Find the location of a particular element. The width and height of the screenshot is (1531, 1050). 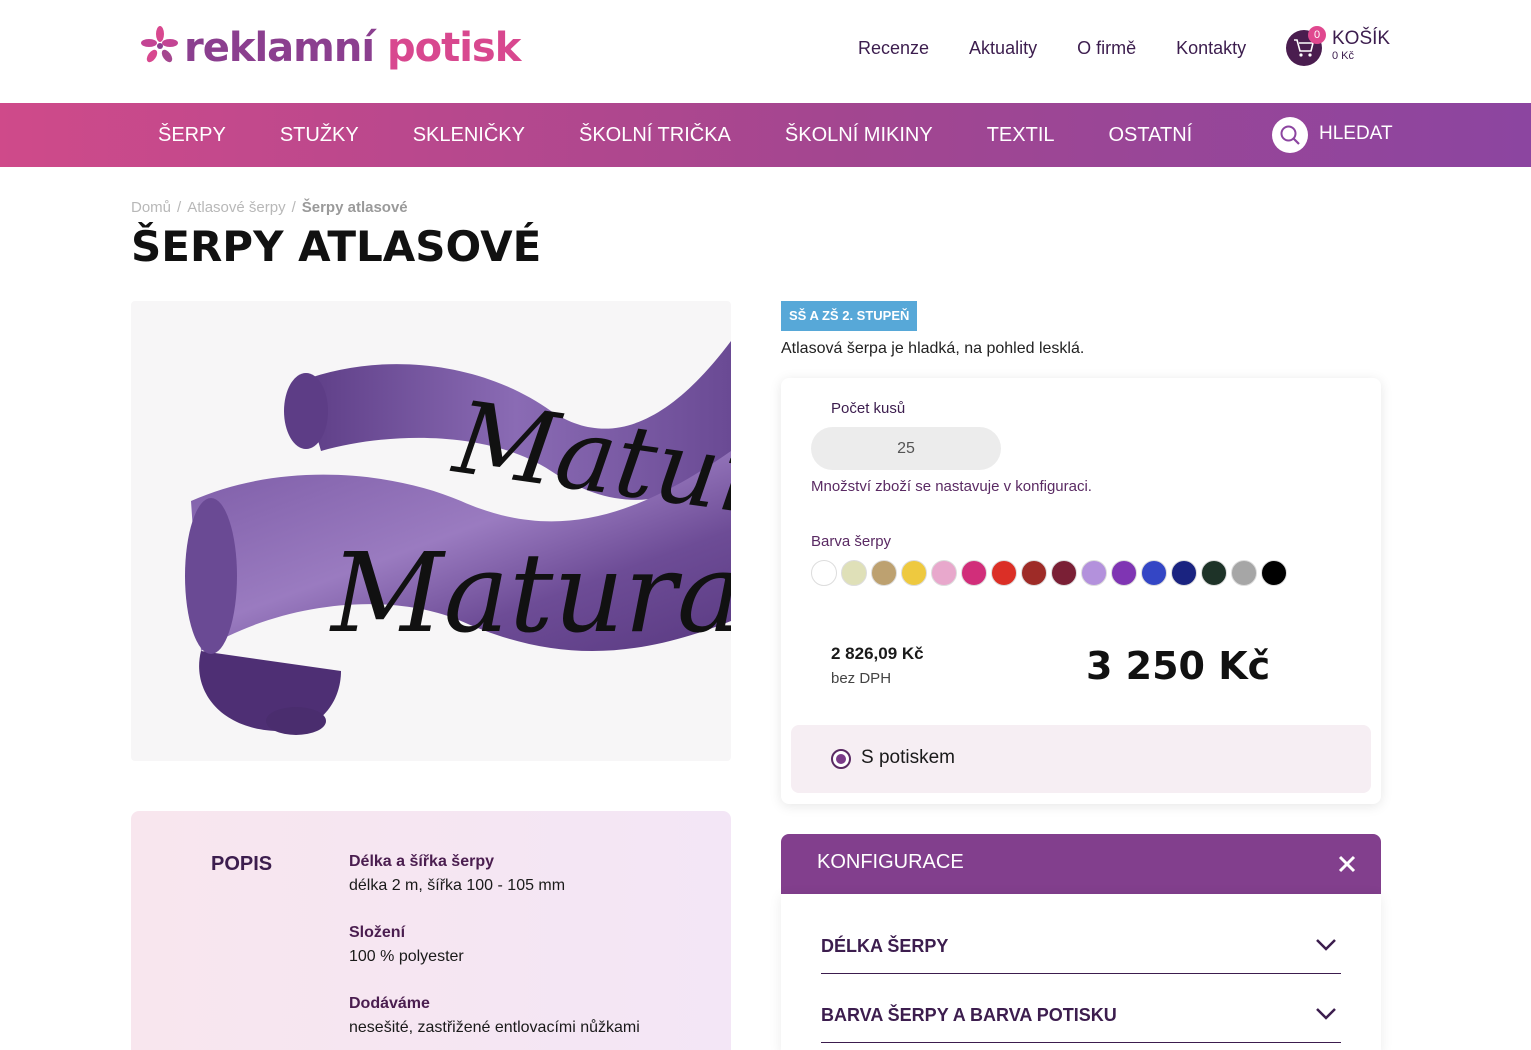

cart-button: 0 KOŠÍK 0 Kč is located at coordinates (1338, 48).